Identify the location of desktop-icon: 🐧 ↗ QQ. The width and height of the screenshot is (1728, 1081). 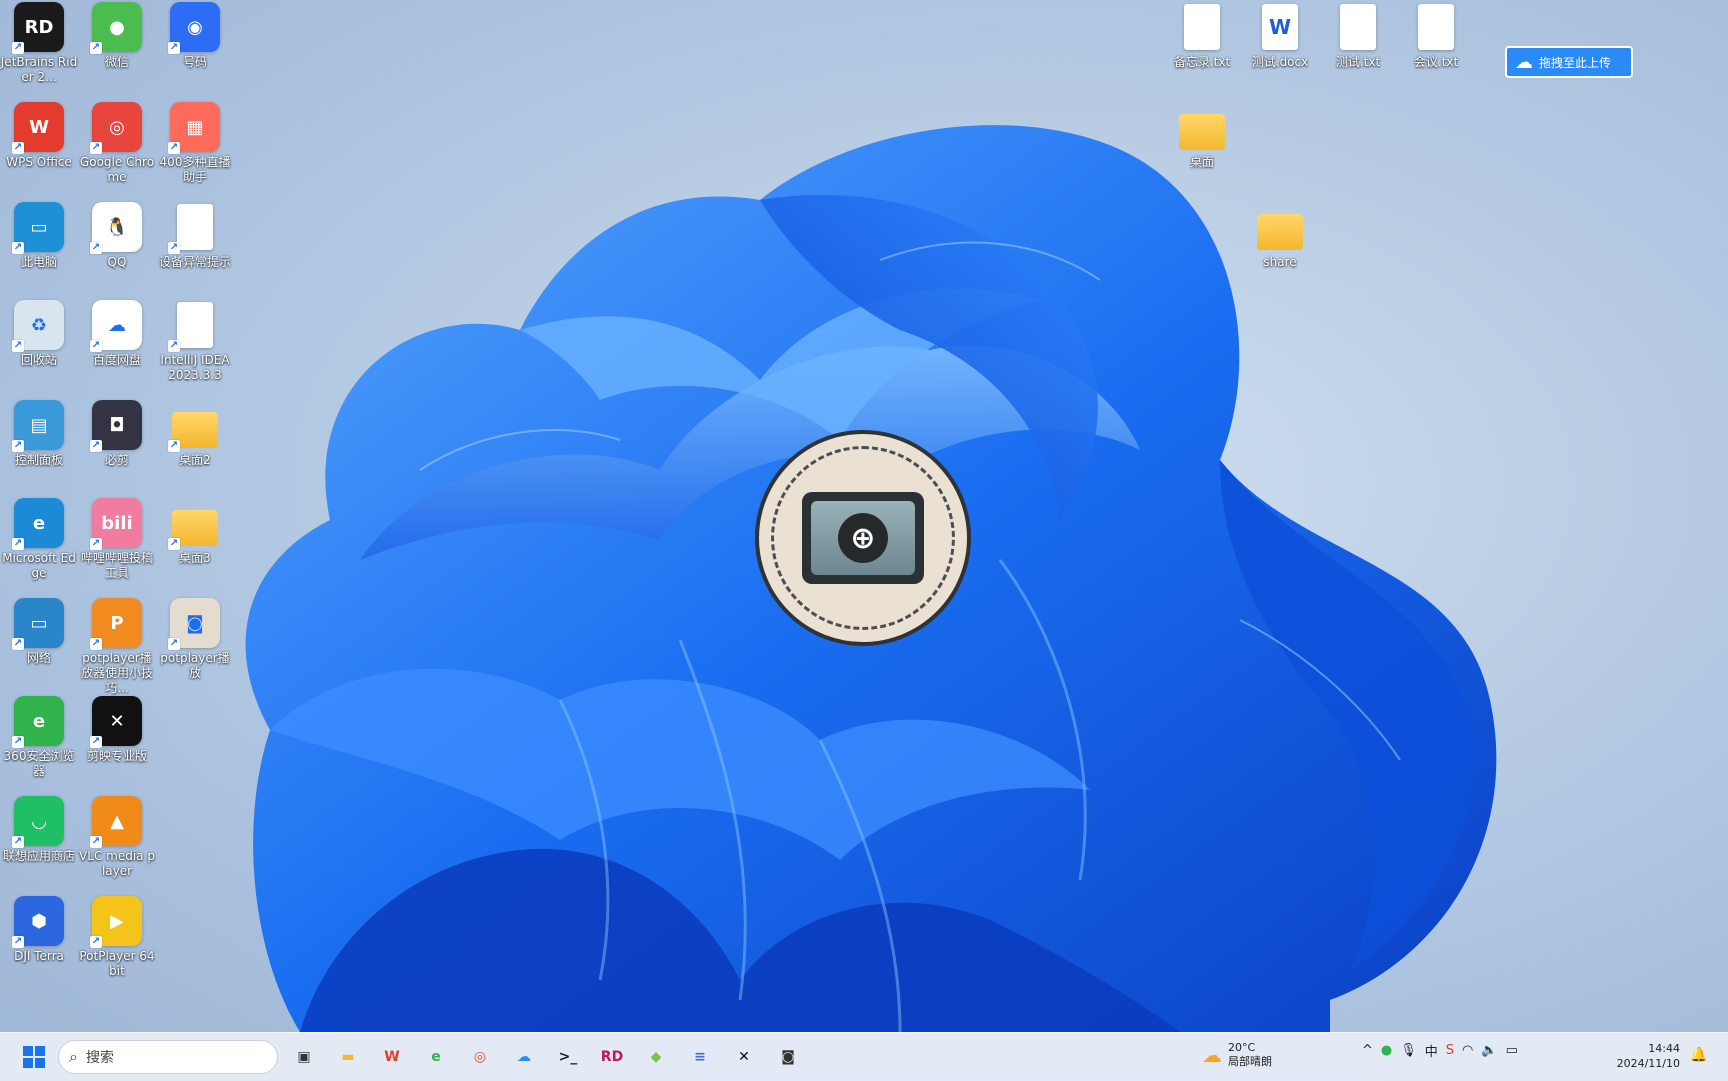
(117, 236).